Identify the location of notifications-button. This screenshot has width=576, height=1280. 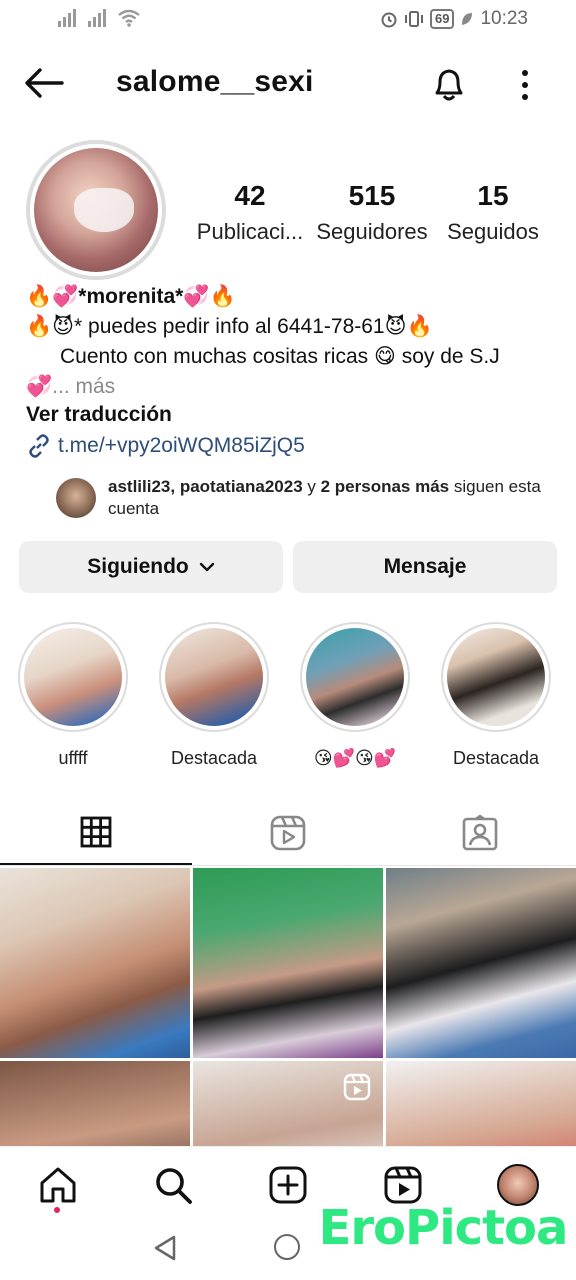
(449, 84).